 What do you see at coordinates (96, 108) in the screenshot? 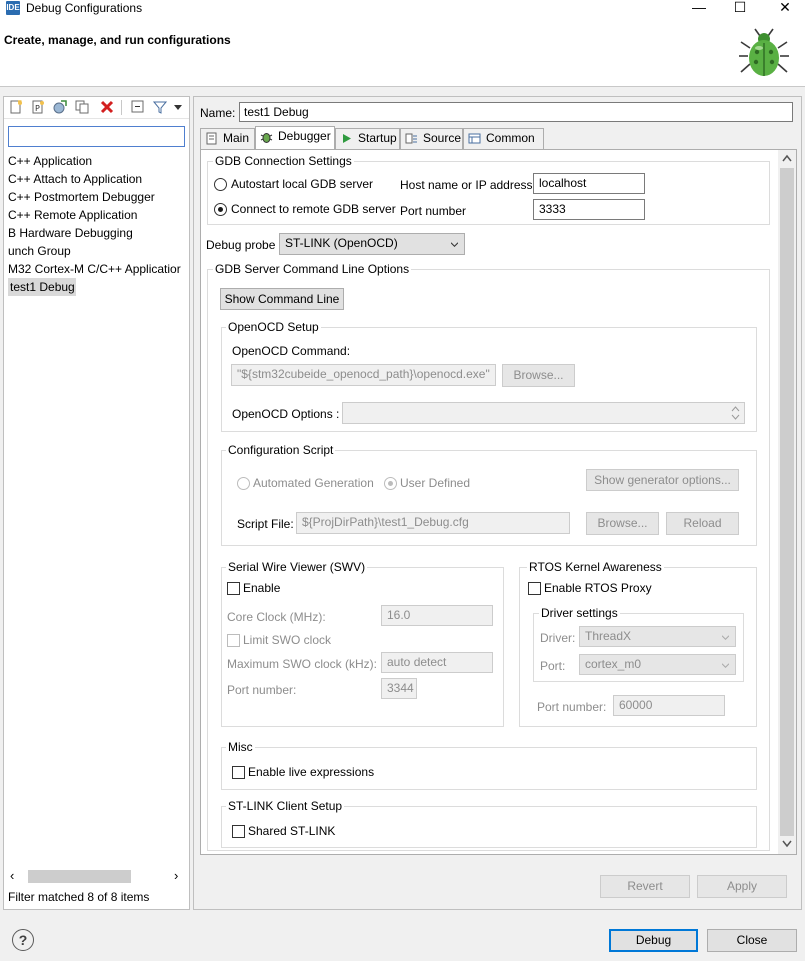
I see `left-toolbar: P` at bounding box center [96, 108].